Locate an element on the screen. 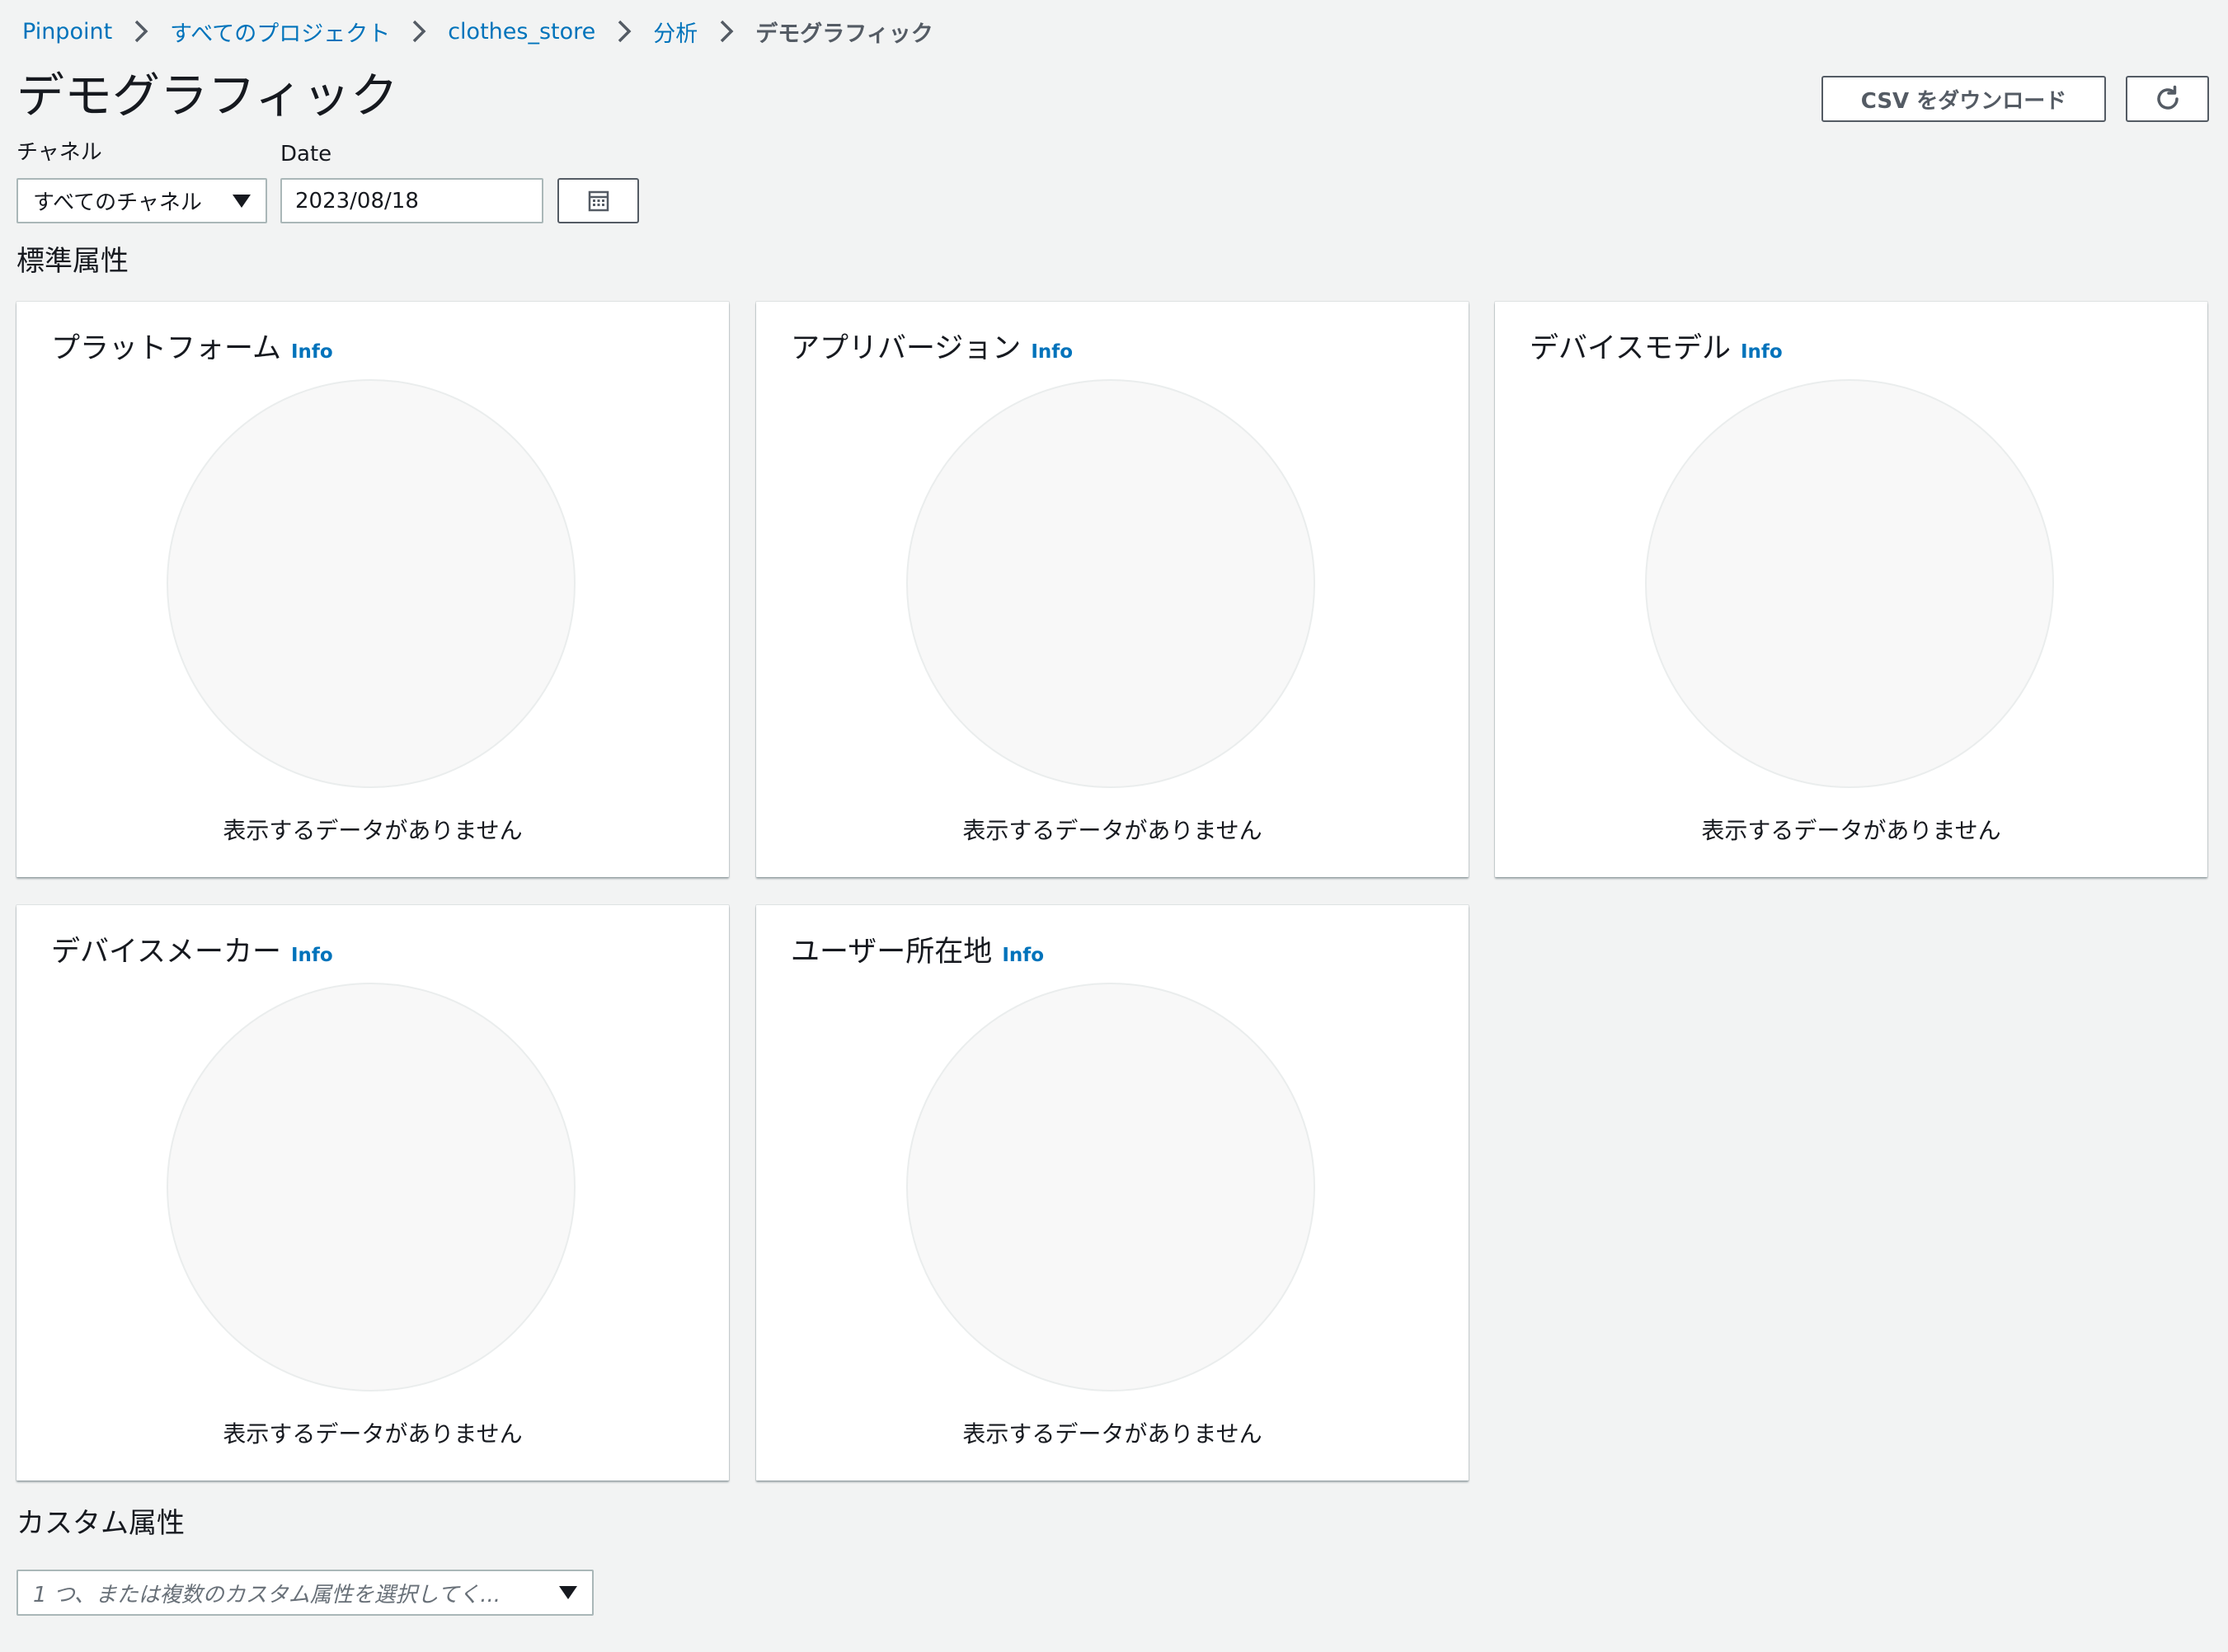 Image resolution: width=2228 pixels, height=1652 pixels. download-csv-label: CSV をダウンロード is located at coordinates (1963, 101).